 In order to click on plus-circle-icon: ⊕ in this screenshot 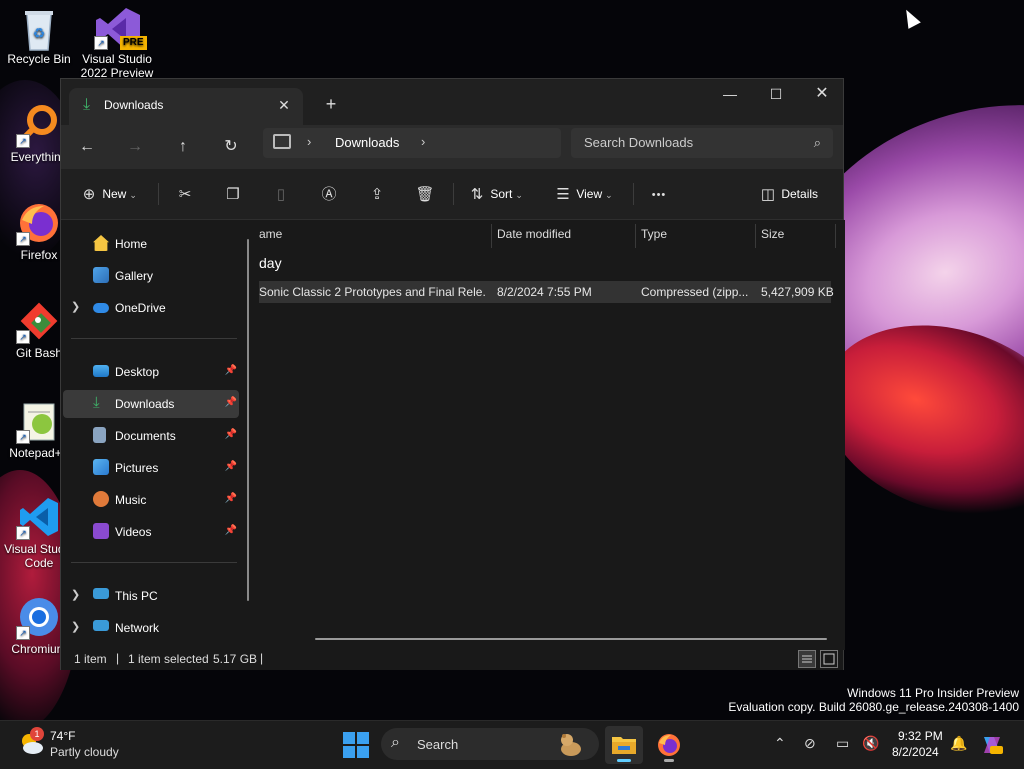, I will do `click(89, 194)`.